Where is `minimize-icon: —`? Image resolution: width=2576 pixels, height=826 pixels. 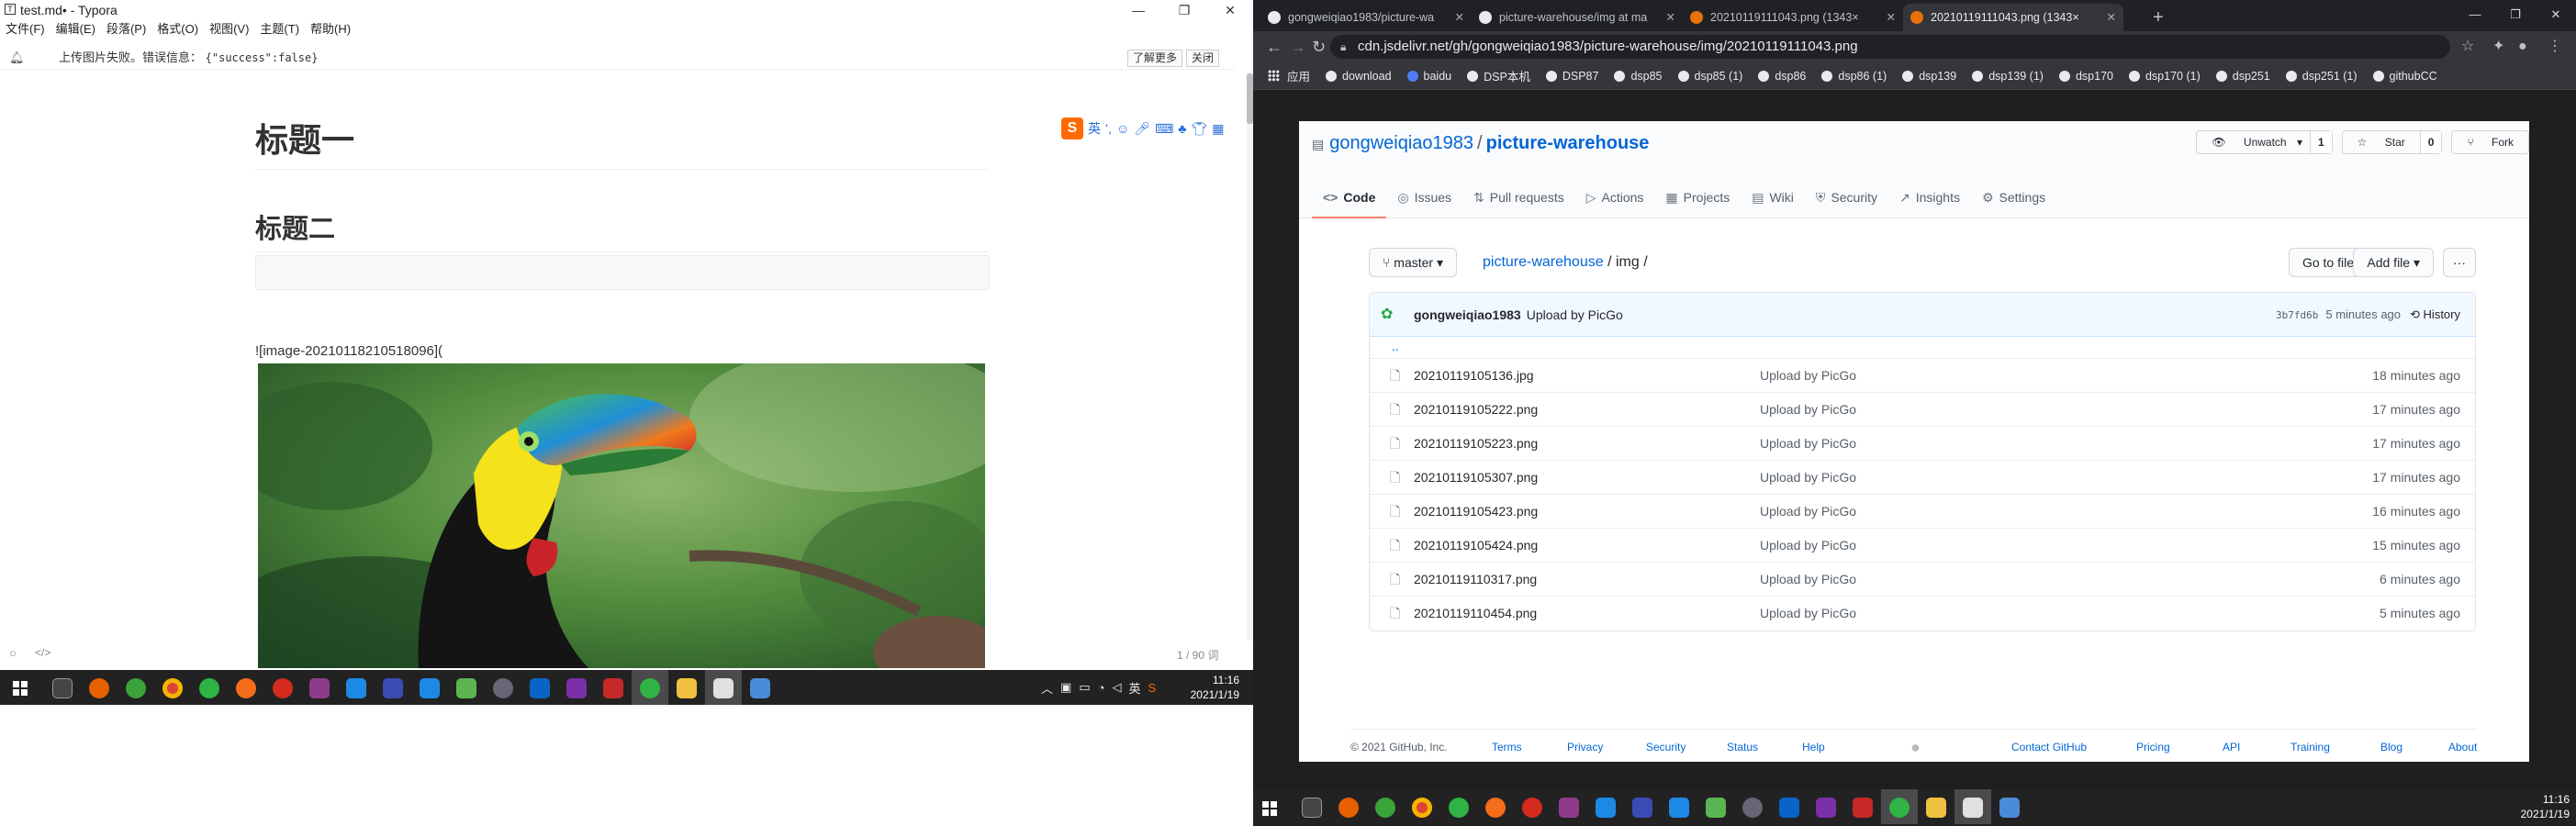
minimize-icon: — is located at coordinates (1138, 10).